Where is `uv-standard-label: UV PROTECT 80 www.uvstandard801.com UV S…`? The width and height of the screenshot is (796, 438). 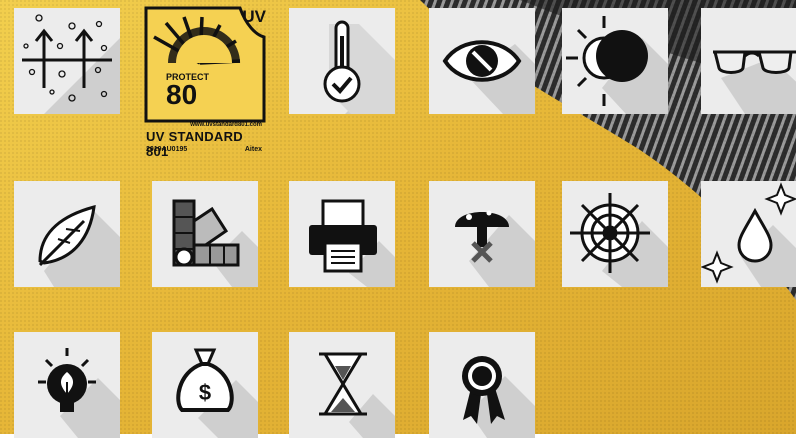 uv-standard-label: UV PROTECT 80 www.uvstandard801.com UV S… is located at coordinates (204, 82).